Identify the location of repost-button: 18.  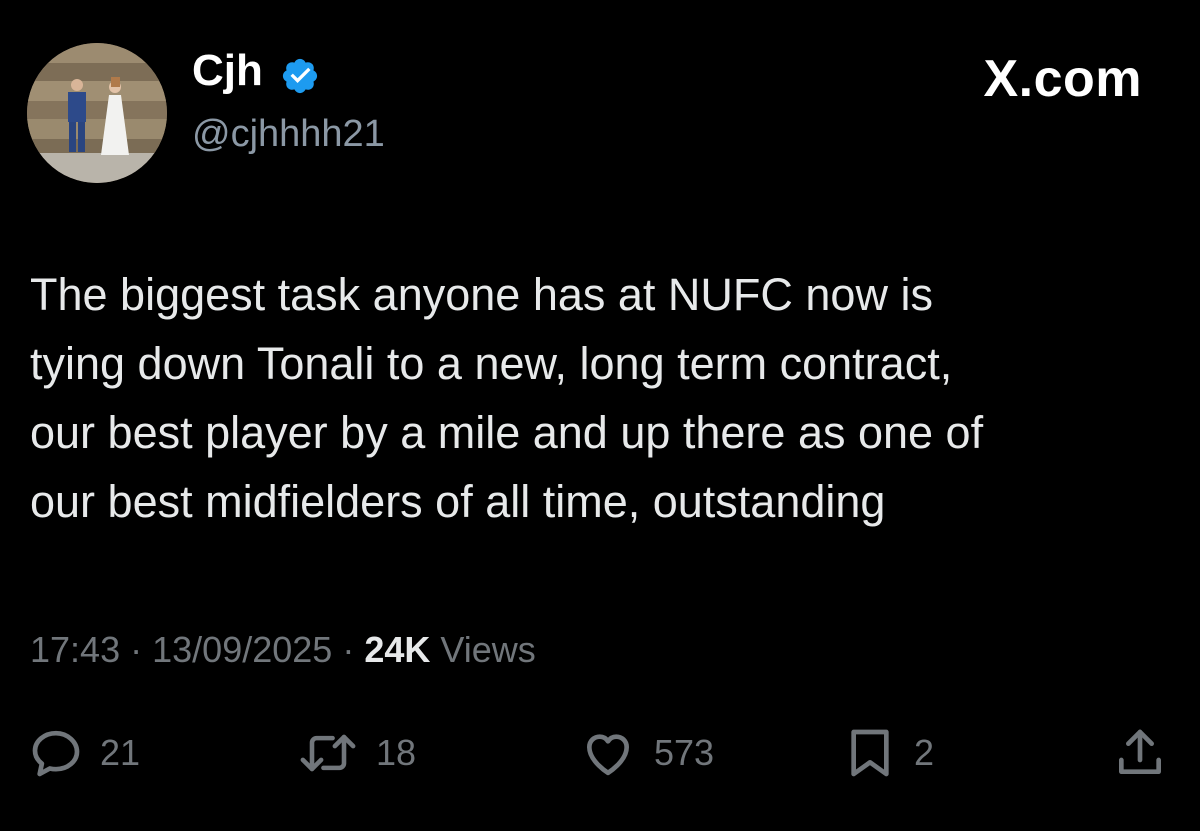
(356, 753).